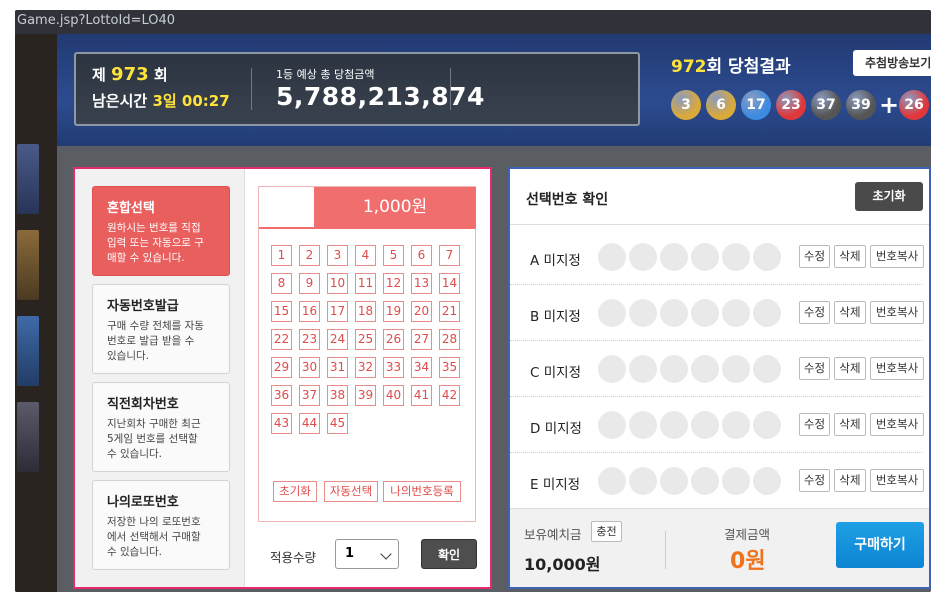 Image resolution: width=946 pixels, height=606 pixels. What do you see at coordinates (309, 423) in the screenshot?
I see `number-cell: 44` at bounding box center [309, 423].